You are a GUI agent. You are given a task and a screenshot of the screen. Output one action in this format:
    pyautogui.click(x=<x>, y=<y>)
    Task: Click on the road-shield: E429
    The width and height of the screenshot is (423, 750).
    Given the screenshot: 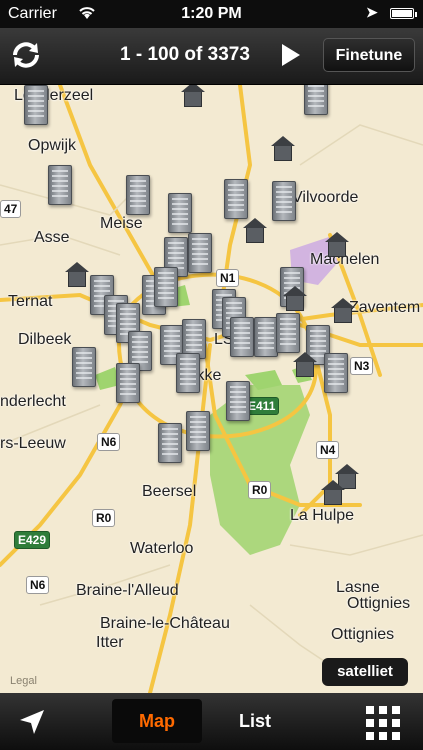 What is the action you would take?
    pyautogui.click(x=32, y=540)
    